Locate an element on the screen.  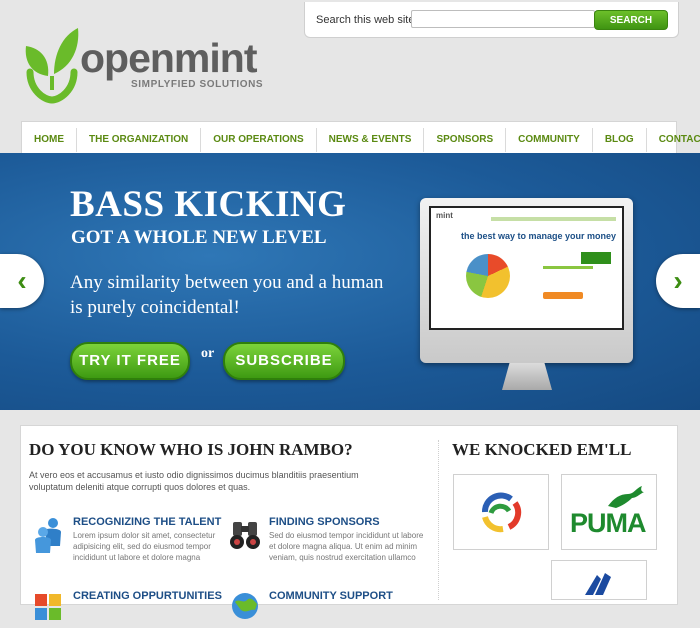
pie-chart-icon is located at coordinates (488, 276).